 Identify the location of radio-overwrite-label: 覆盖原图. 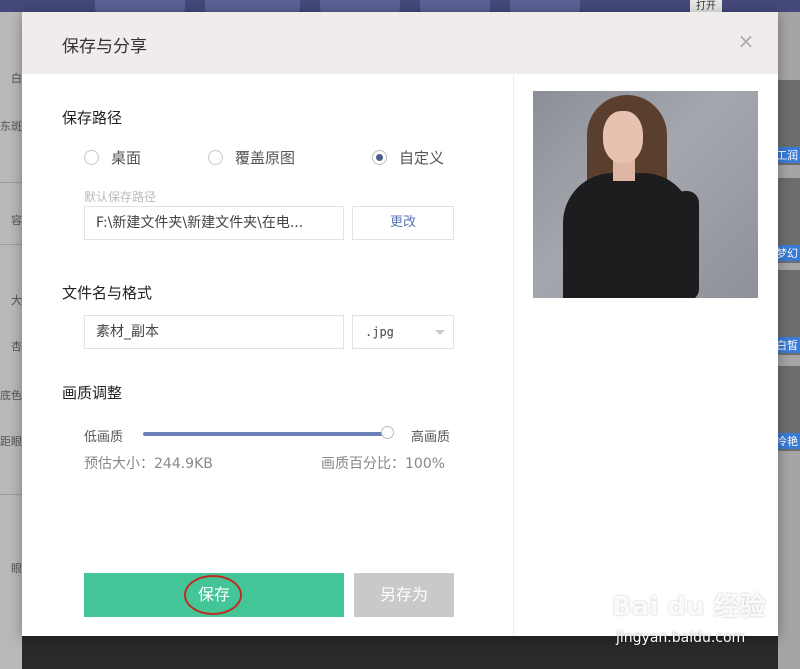
(265, 158).